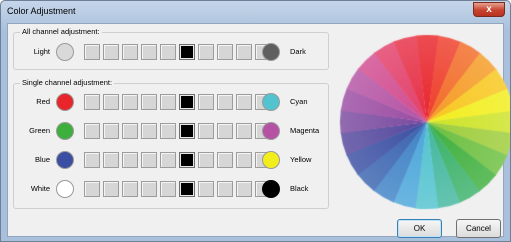  I want to click on all-channel-row: Light Dark, so click(171, 52).